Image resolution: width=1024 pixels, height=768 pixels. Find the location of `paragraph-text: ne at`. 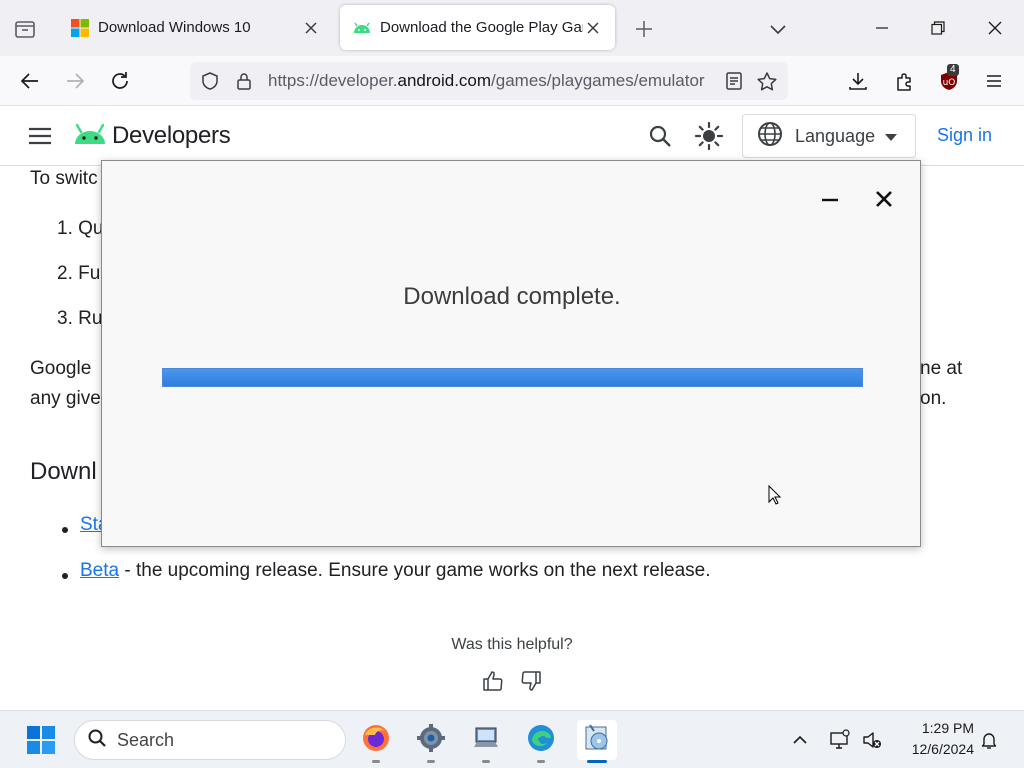

paragraph-text: ne at is located at coordinates (941, 368).